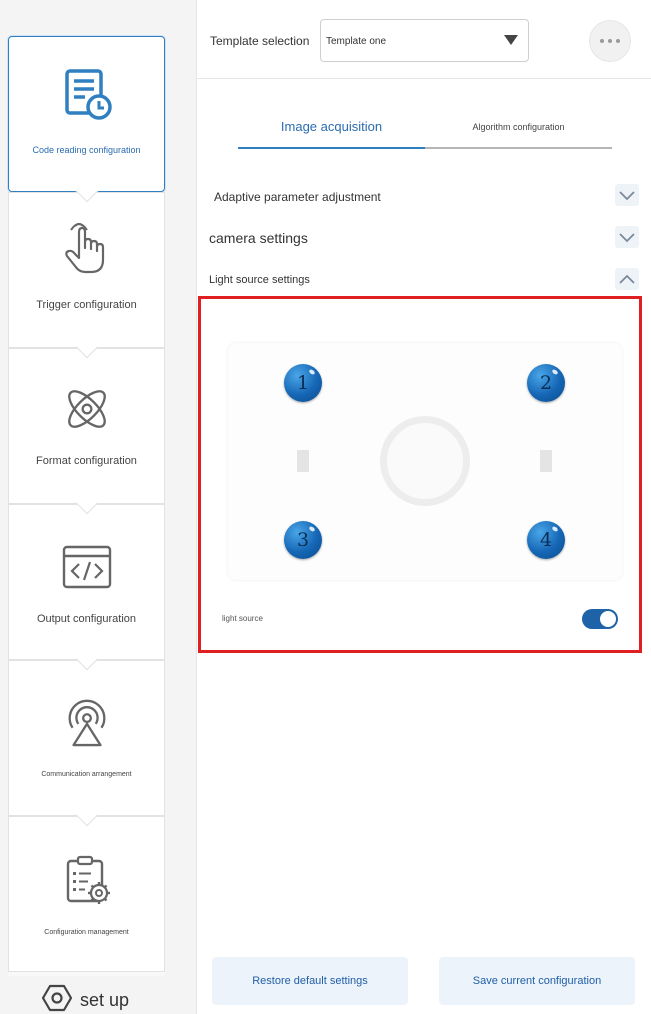 This screenshot has height=1014, width=651. I want to click on section-camera-title: camera settings, so click(258, 238).